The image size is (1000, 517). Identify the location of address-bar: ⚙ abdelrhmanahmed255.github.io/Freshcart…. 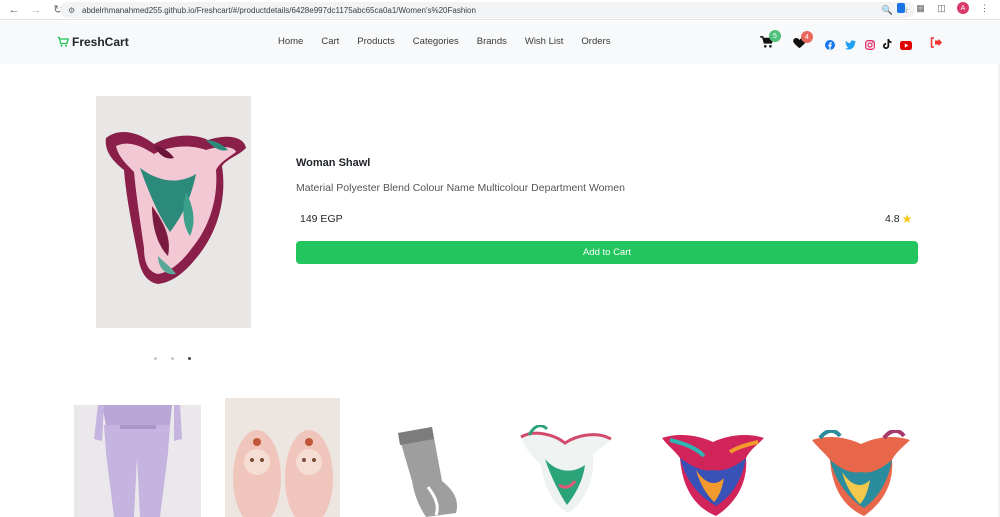
(487, 10).